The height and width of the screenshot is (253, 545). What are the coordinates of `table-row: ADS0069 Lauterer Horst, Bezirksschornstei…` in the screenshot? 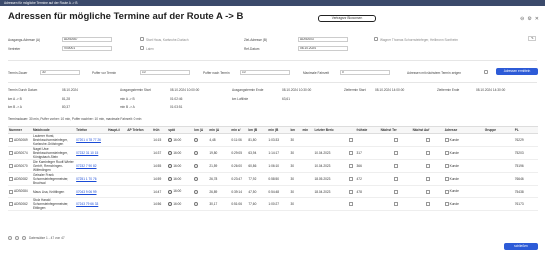 It's located at (273, 140).